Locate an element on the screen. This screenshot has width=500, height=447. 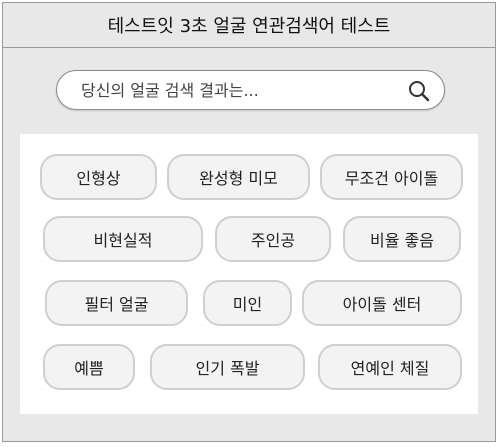
search-bar is located at coordinates (250, 90).